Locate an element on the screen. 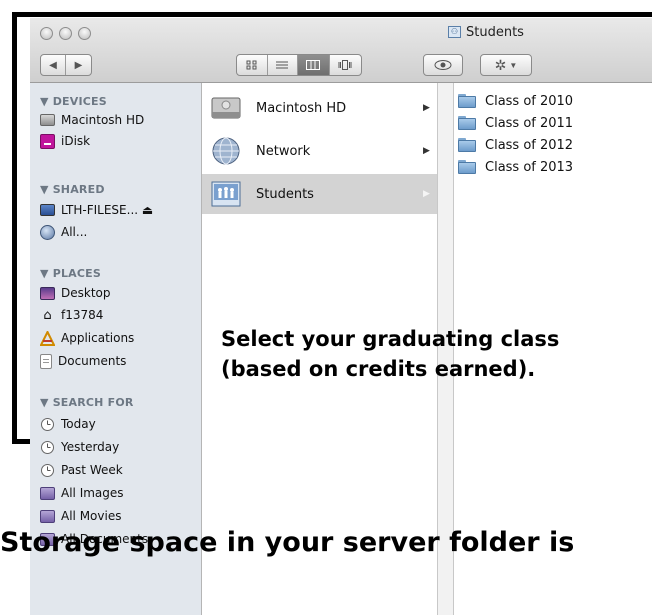  sidebar-item-home: ⌂ f13784 is located at coordinates (71, 315).